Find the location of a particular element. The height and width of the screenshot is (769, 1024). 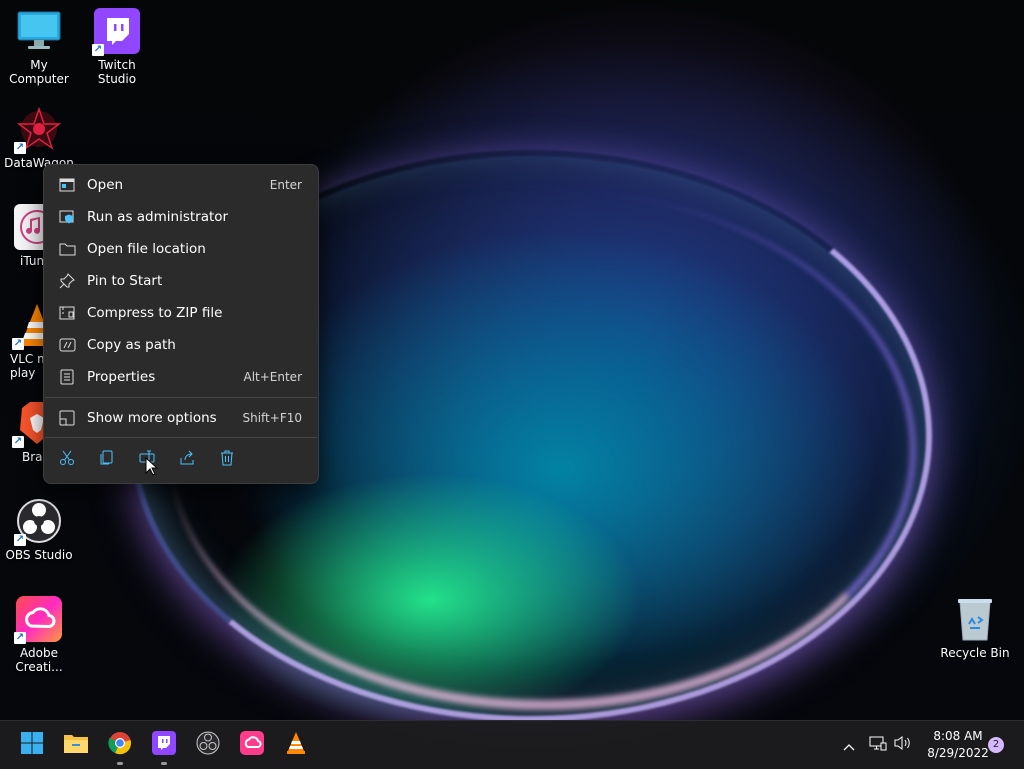

obs-icon is located at coordinates (208, 745).